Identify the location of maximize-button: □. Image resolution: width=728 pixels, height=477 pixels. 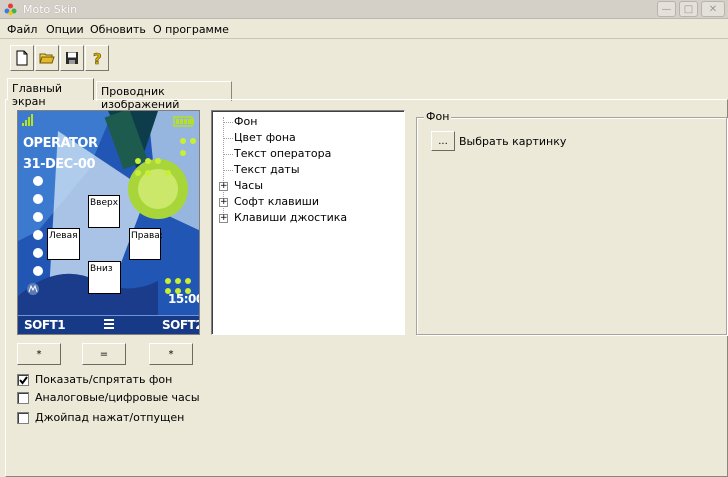
(688, 9).